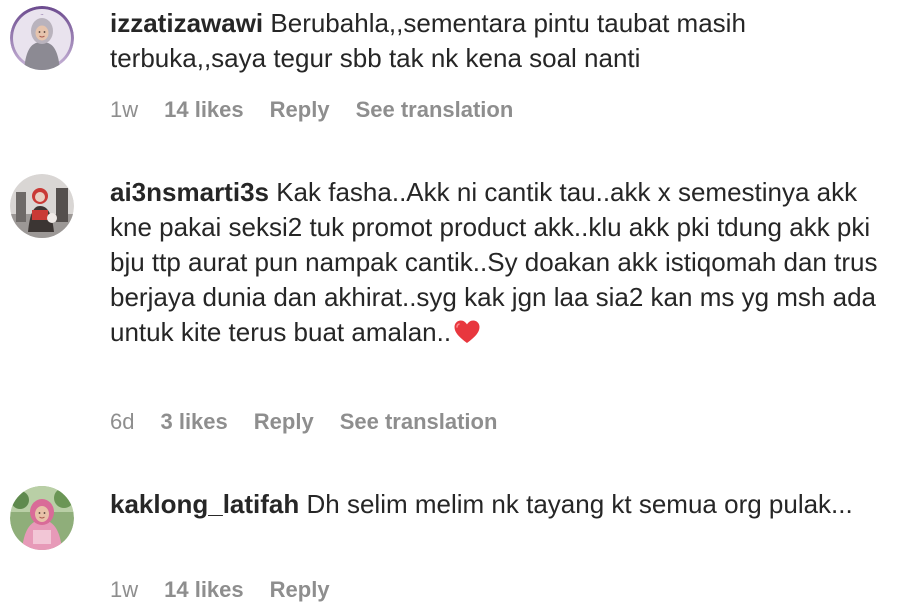 Image resolution: width=922 pixels, height=610 pixels. What do you see at coordinates (467, 332) in the screenshot?
I see `red-heart-icon` at bounding box center [467, 332].